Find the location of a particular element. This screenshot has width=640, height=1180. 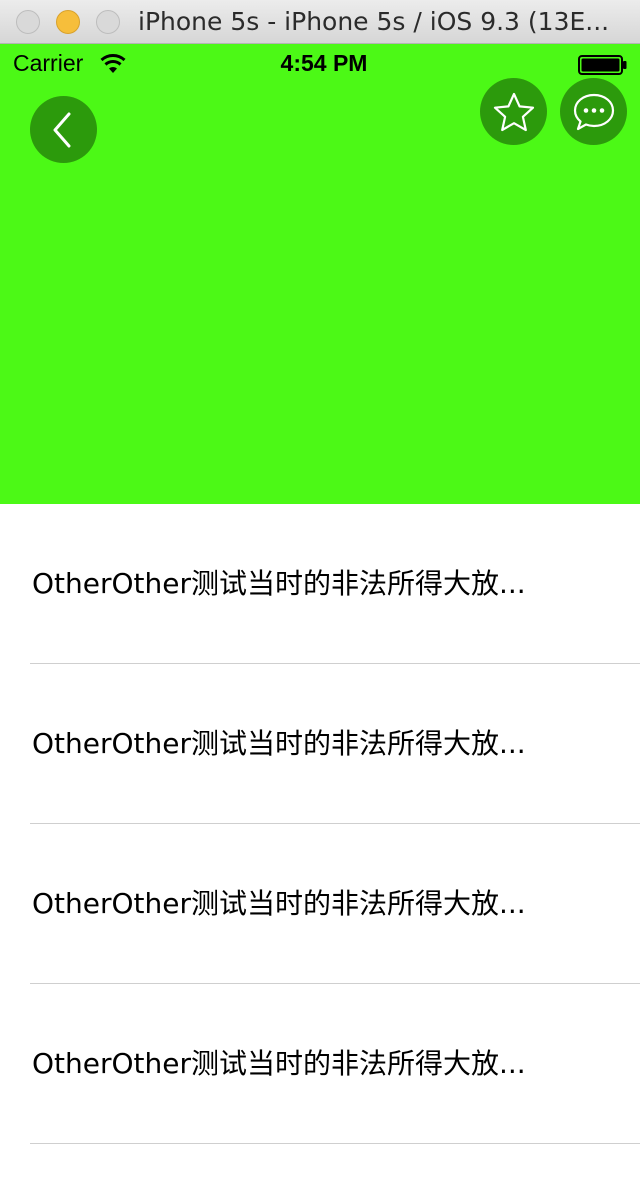

comment-icon is located at coordinates (594, 112).